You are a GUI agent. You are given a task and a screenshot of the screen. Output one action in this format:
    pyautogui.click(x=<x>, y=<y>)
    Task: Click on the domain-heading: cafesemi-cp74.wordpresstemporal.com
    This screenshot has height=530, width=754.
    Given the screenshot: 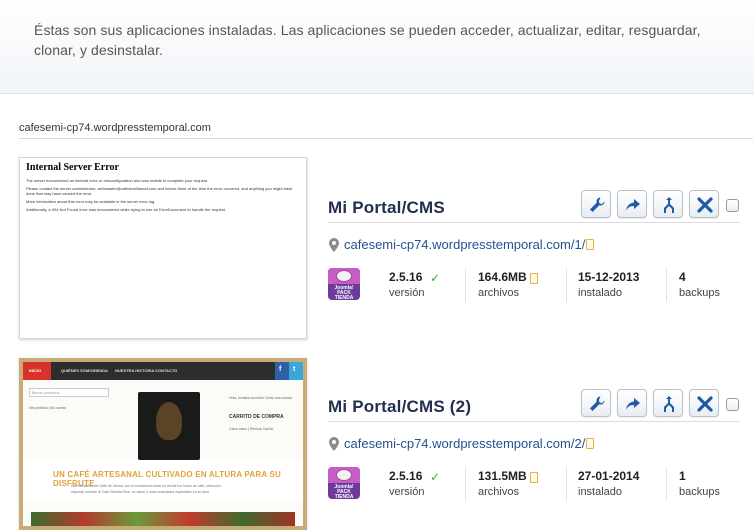 What is the action you would take?
    pyautogui.click(x=386, y=130)
    